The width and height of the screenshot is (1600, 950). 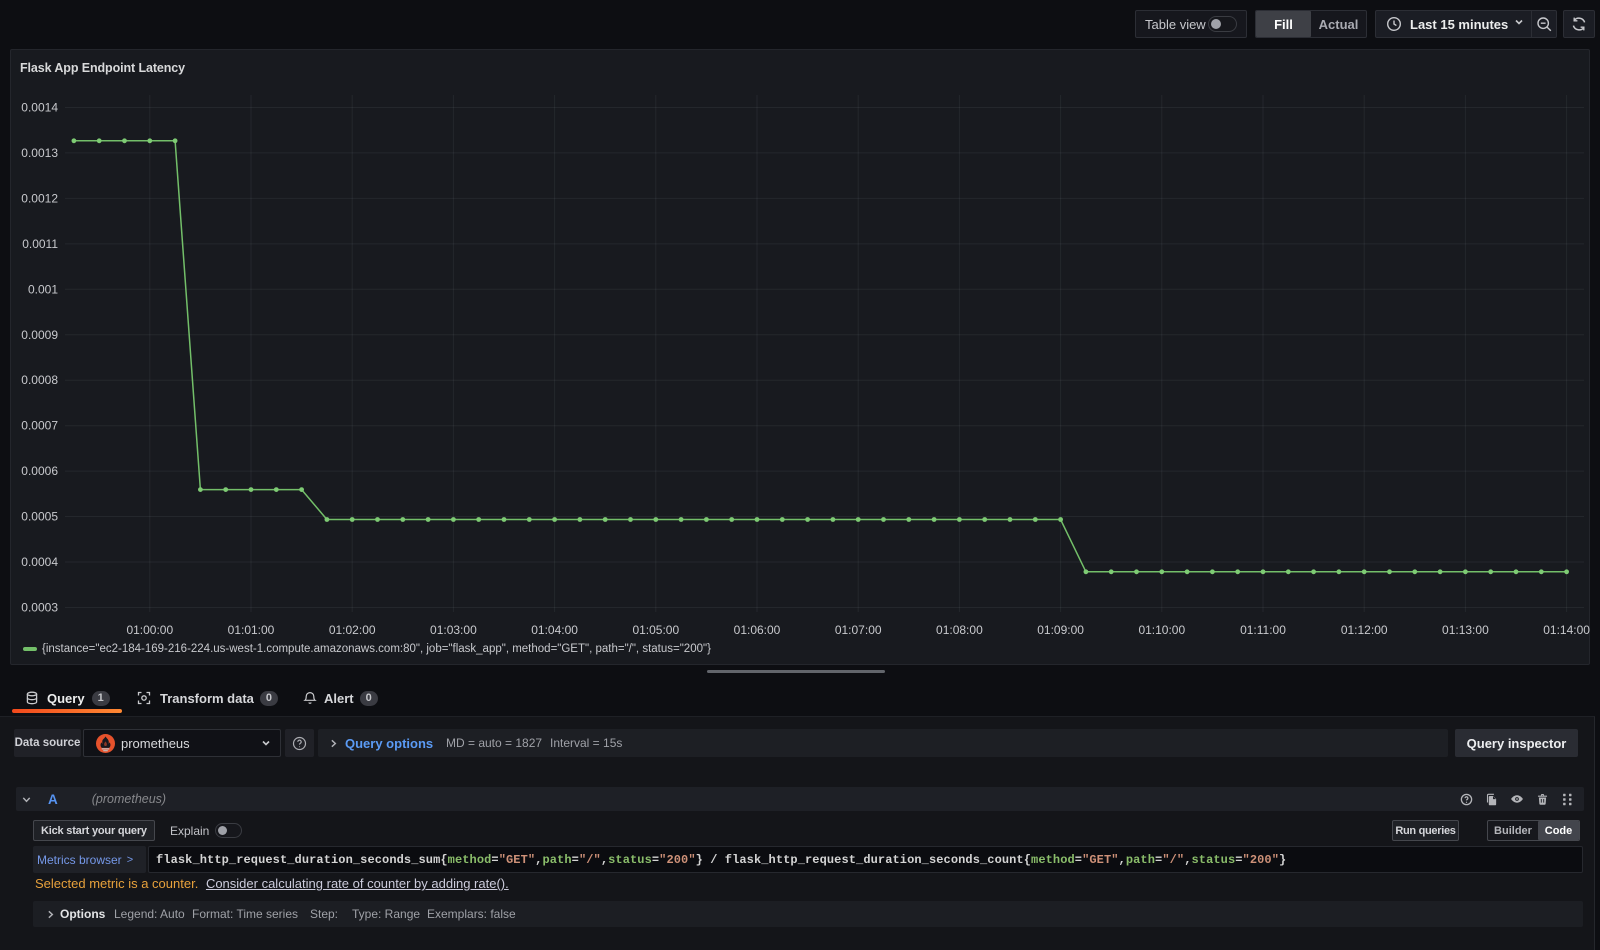 What do you see at coordinates (39, 471) in the screenshot?
I see `svg-text: 0.0006` at bounding box center [39, 471].